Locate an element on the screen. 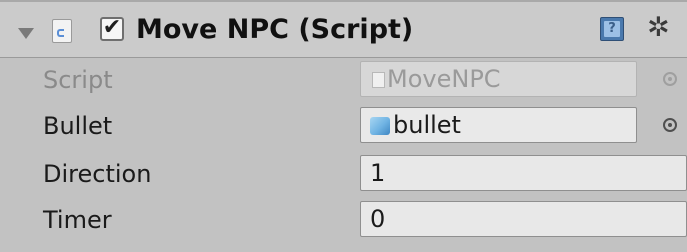 This screenshot has height=252, width=687. direction-input: 1 is located at coordinates (523, 173).